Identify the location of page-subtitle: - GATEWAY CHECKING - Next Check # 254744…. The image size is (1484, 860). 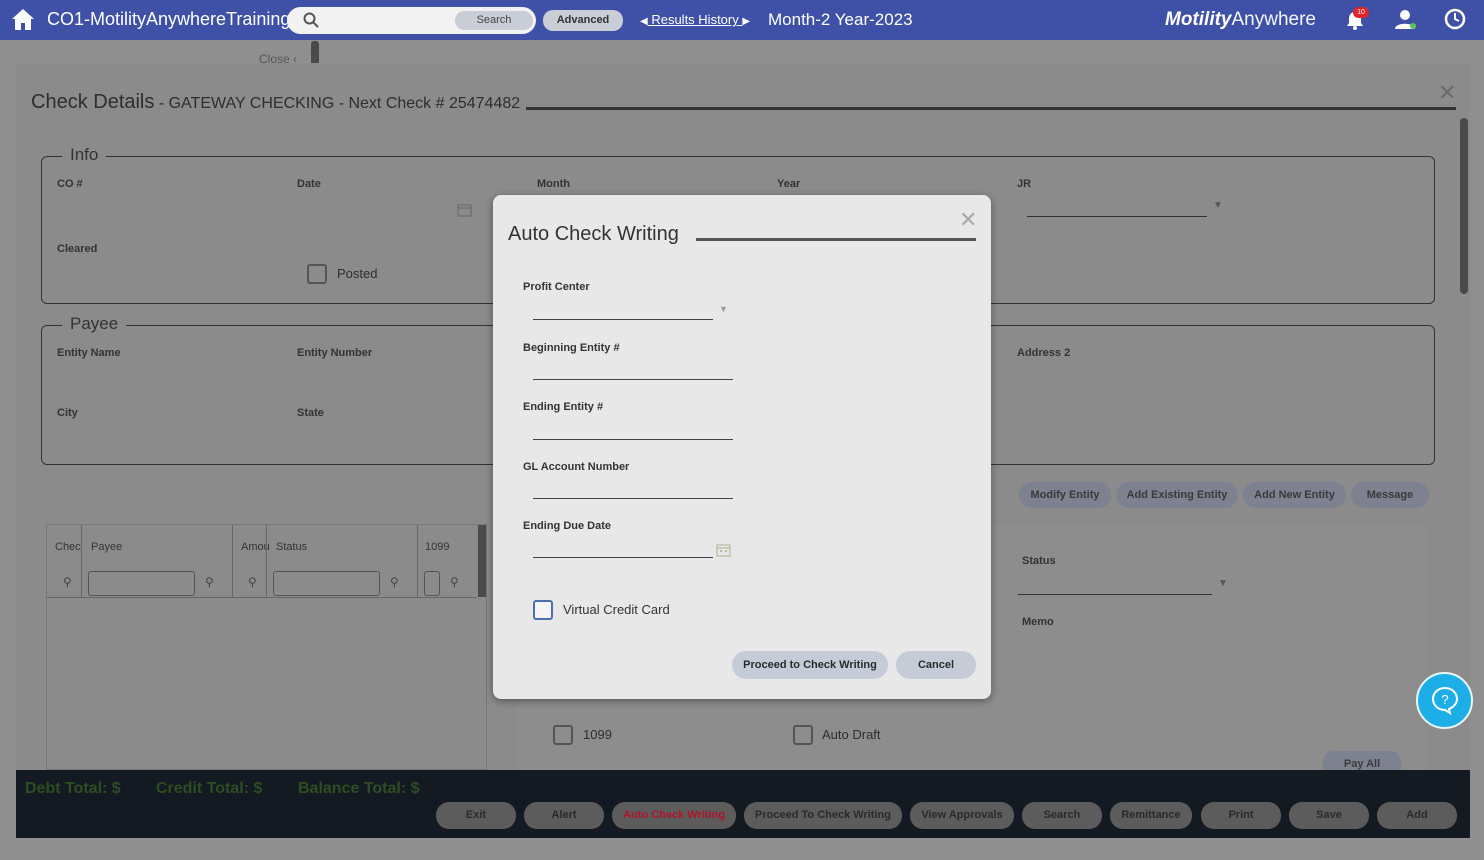
(337, 103).